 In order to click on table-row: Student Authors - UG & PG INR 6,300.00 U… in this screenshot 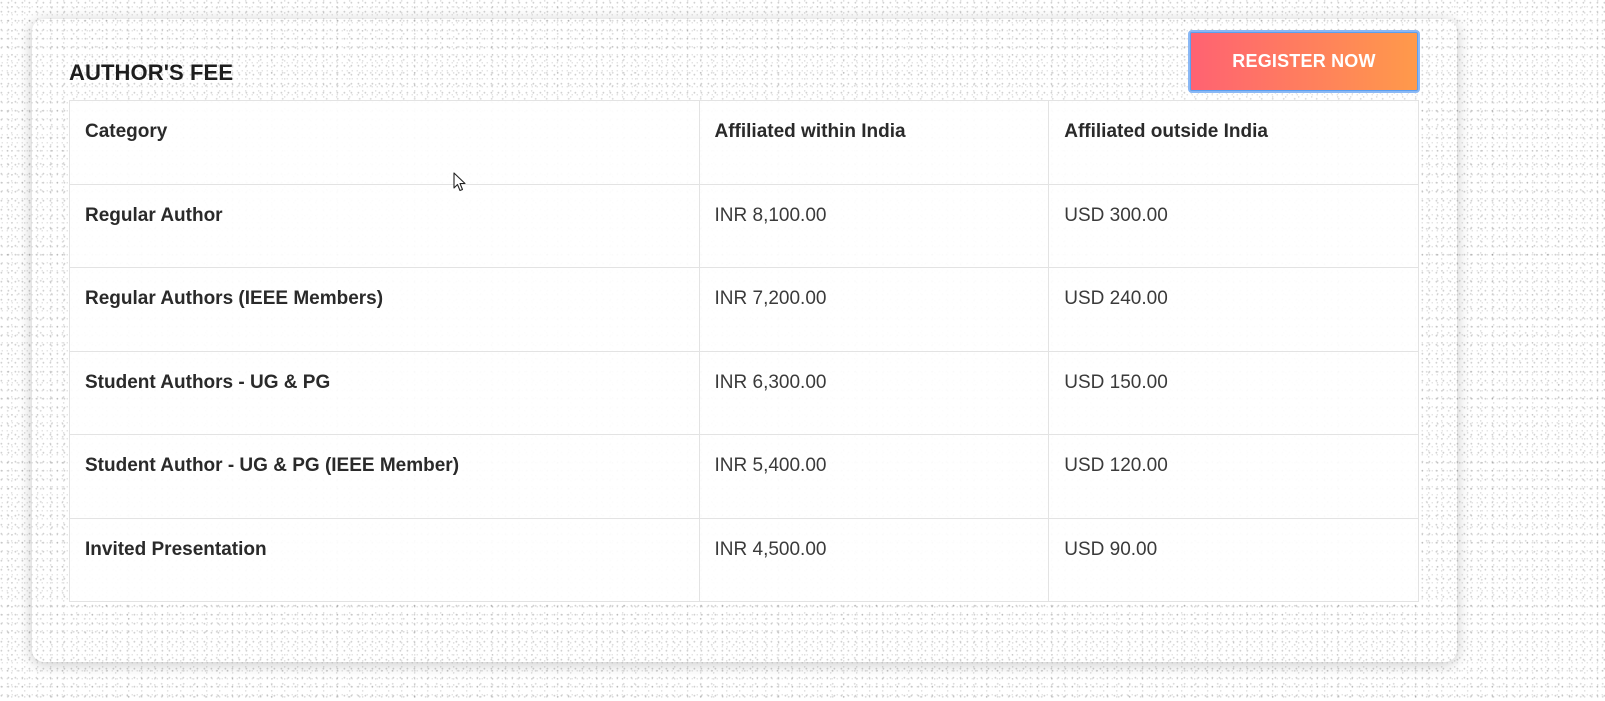, I will do `click(744, 392)`.